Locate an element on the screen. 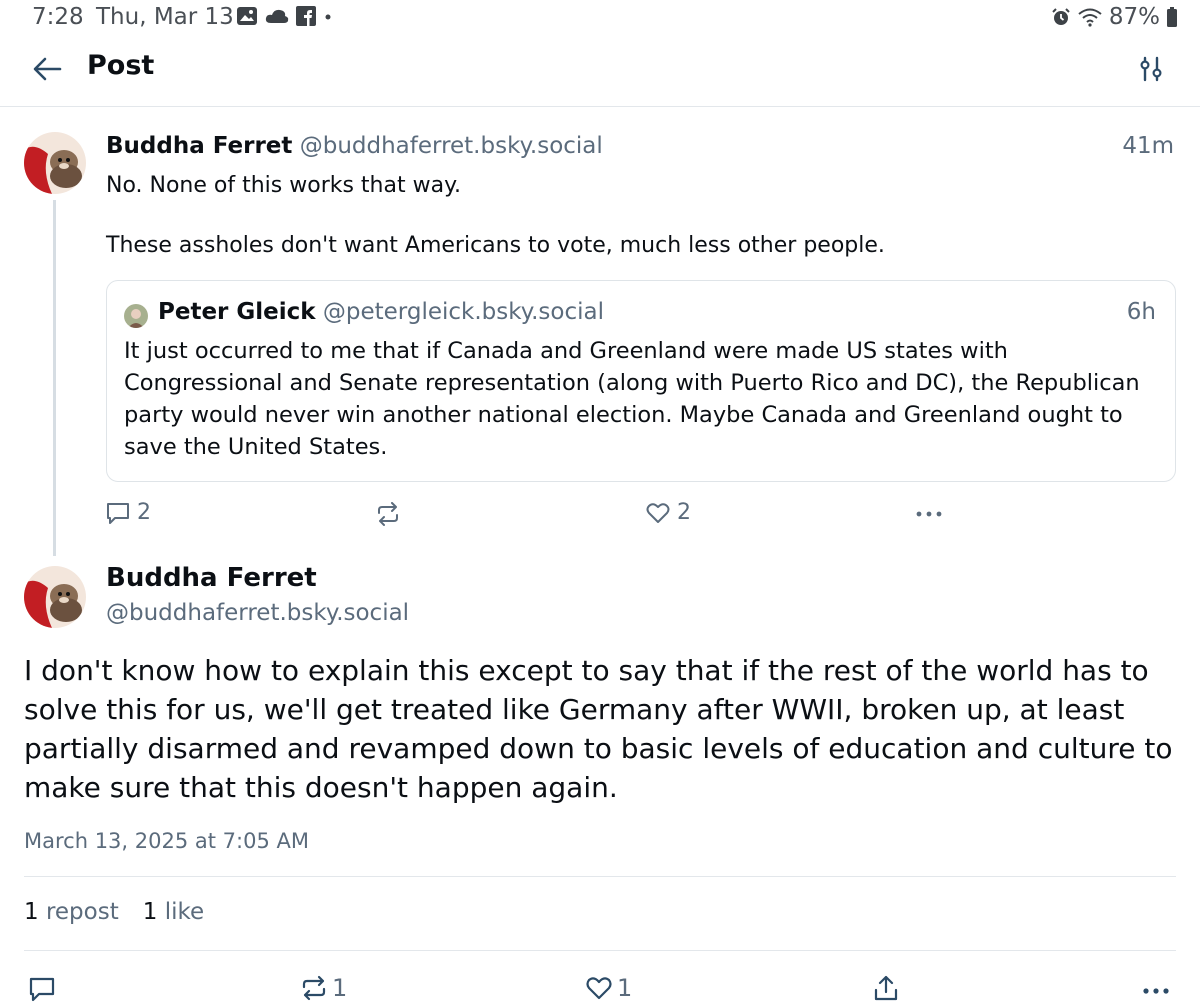 Image resolution: width=1200 pixels, height=1002 pixels. dot-icon is located at coordinates (328, 17).